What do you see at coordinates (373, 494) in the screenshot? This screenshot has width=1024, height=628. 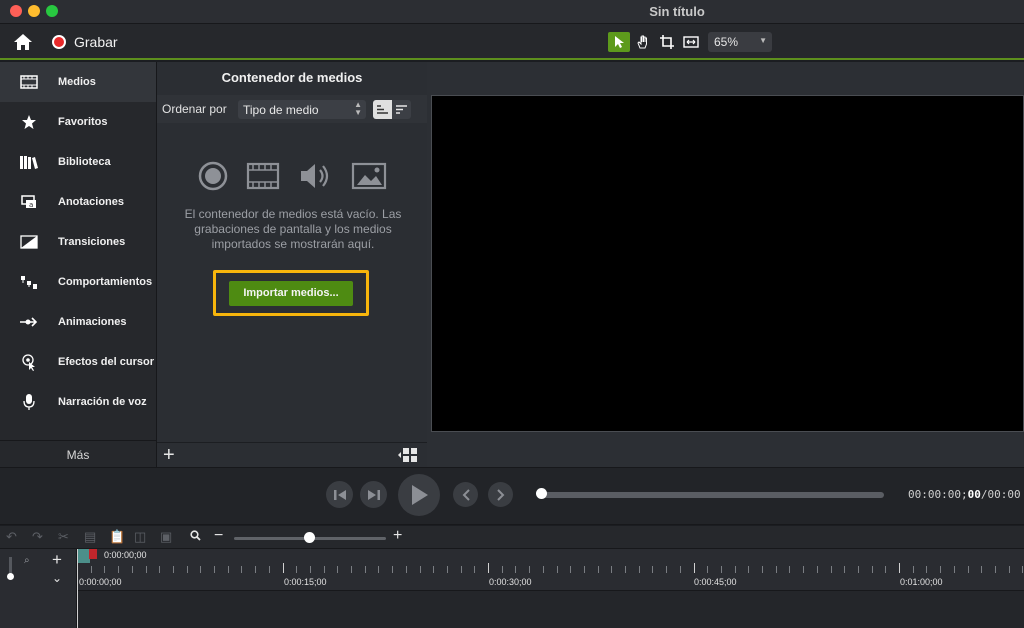 I see `step-forward-button` at bounding box center [373, 494].